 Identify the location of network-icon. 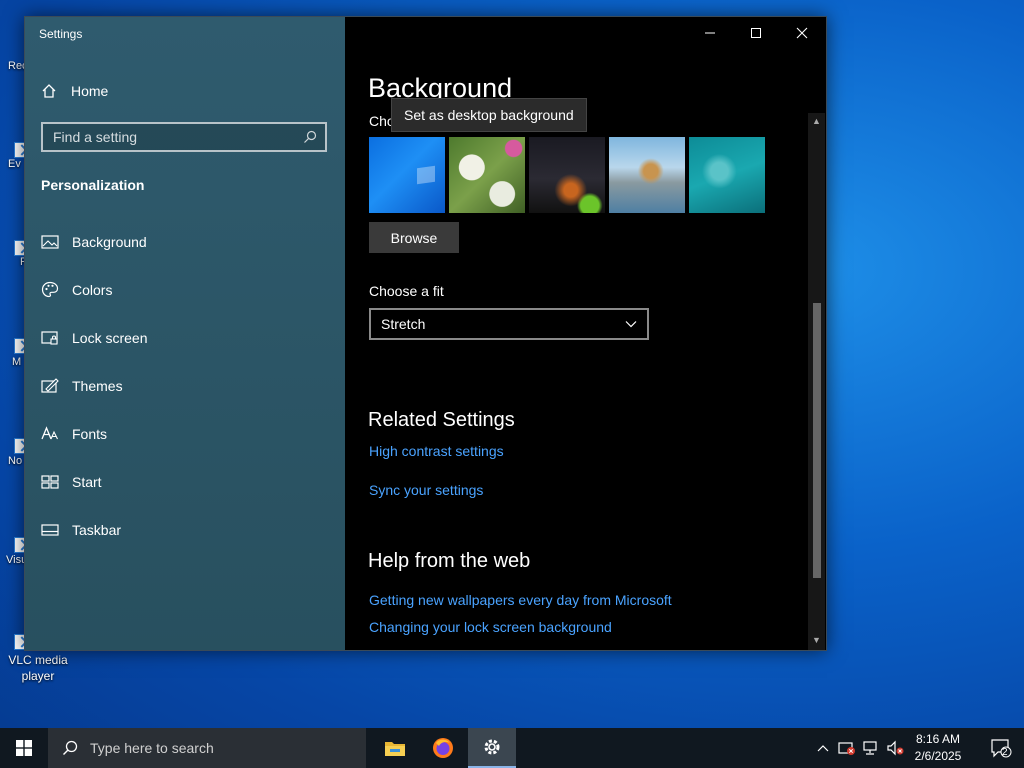
(870, 748).